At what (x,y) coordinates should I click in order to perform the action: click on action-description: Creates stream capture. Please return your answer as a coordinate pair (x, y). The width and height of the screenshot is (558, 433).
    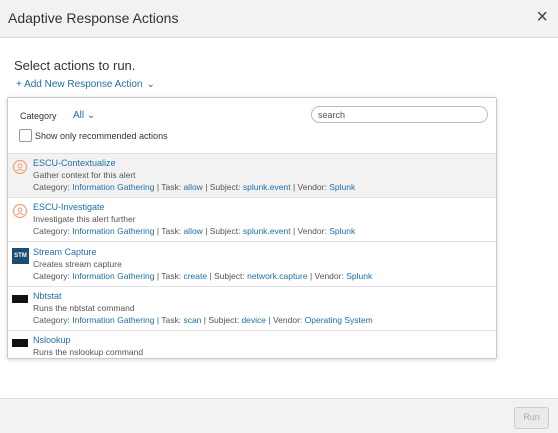
    Looking at the image, I should click on (77, 264).